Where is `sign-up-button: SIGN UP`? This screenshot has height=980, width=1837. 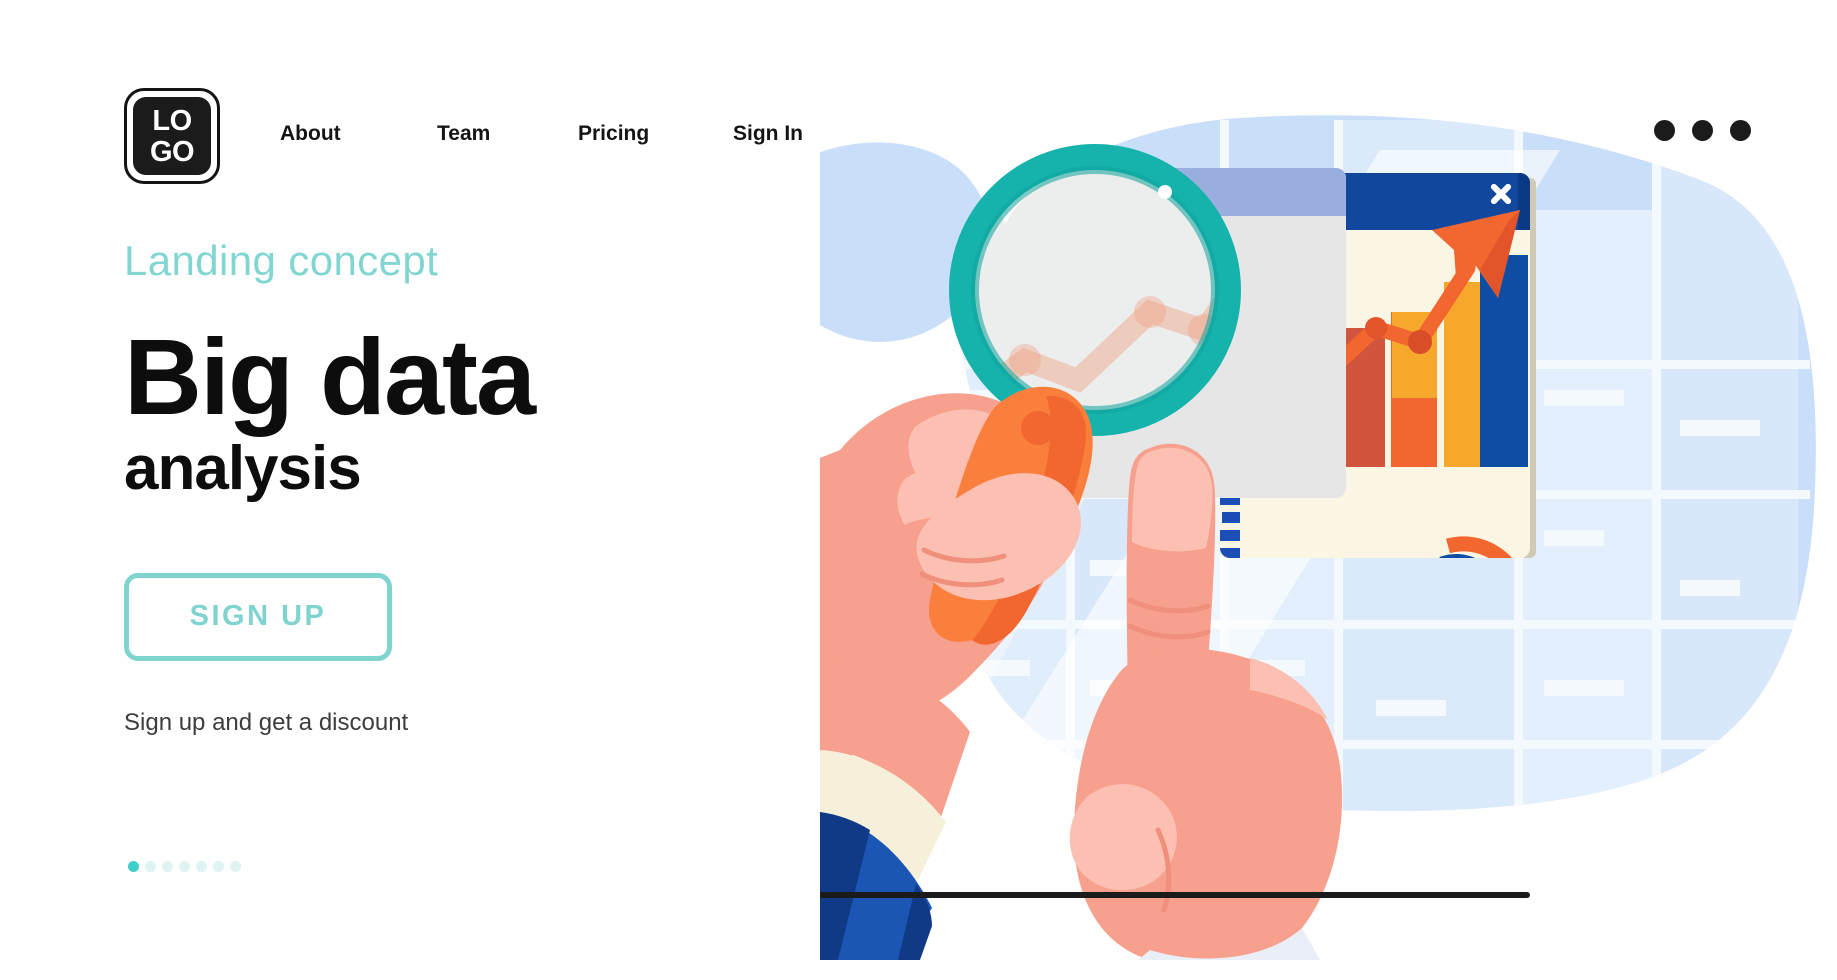 sign-up-button: SIGN UP is located at coordinates (258, 616).